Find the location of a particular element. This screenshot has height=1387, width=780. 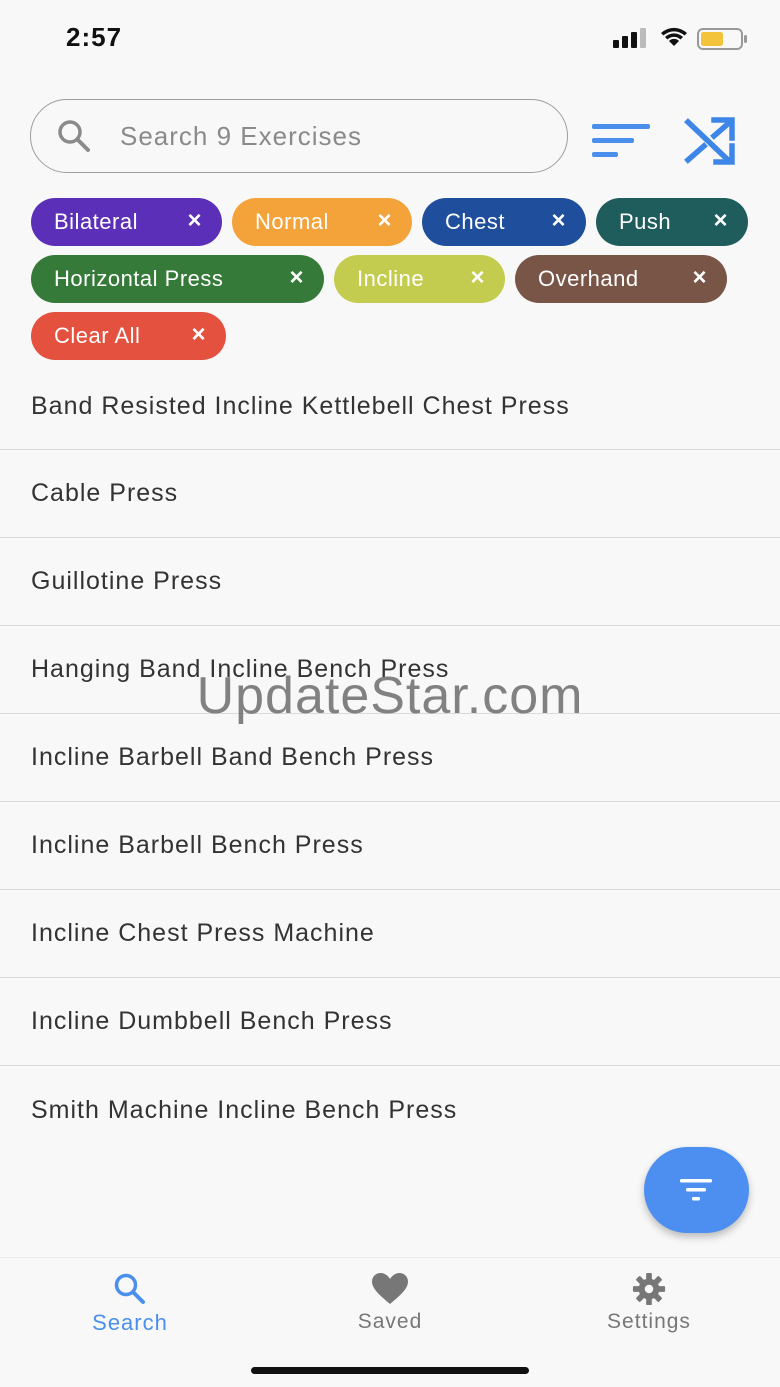

battery-icon is located at coordinates (722, 39).